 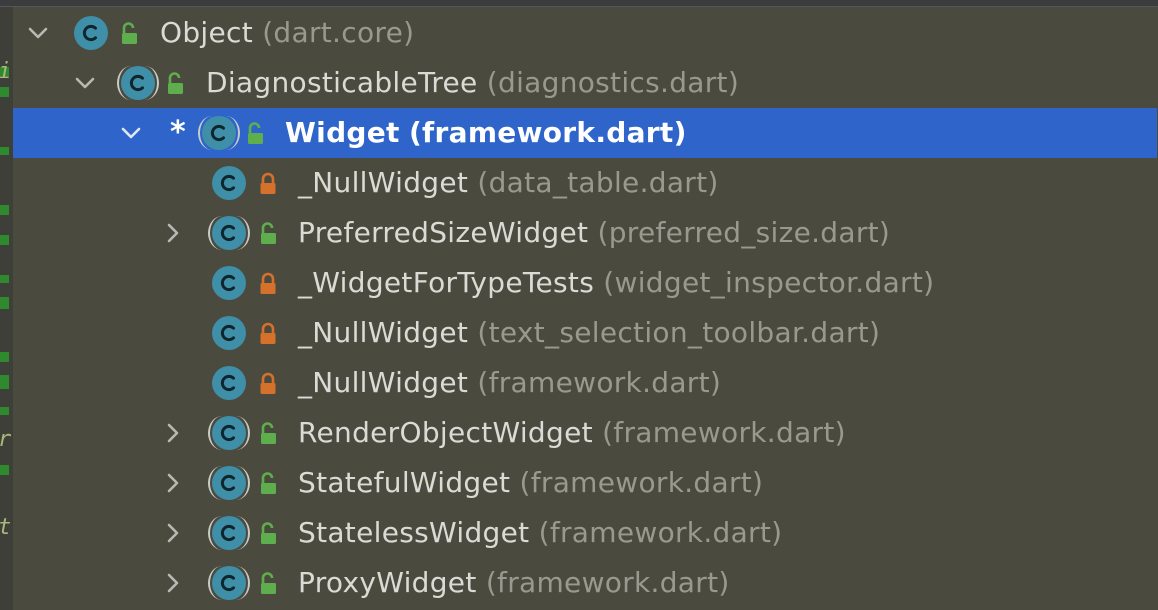 I want to click on class-name: StatefulWidget, so click(x=404, y=482).